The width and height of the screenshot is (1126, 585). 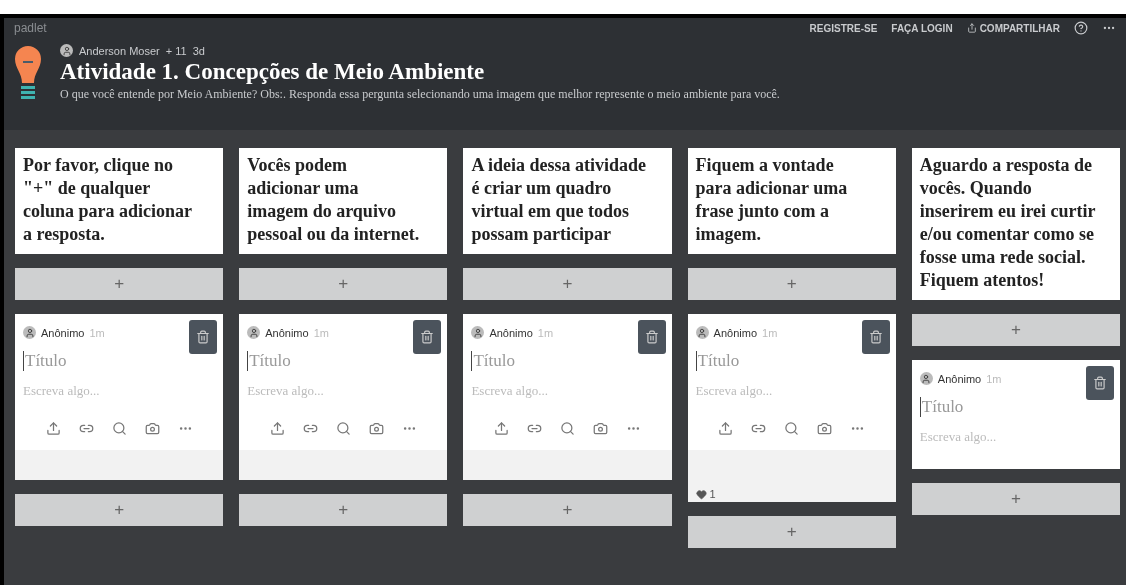 What do you see at coordinates (971, 28) in the screenshot?
I see `share-icon` at bounding box center [971, 28].